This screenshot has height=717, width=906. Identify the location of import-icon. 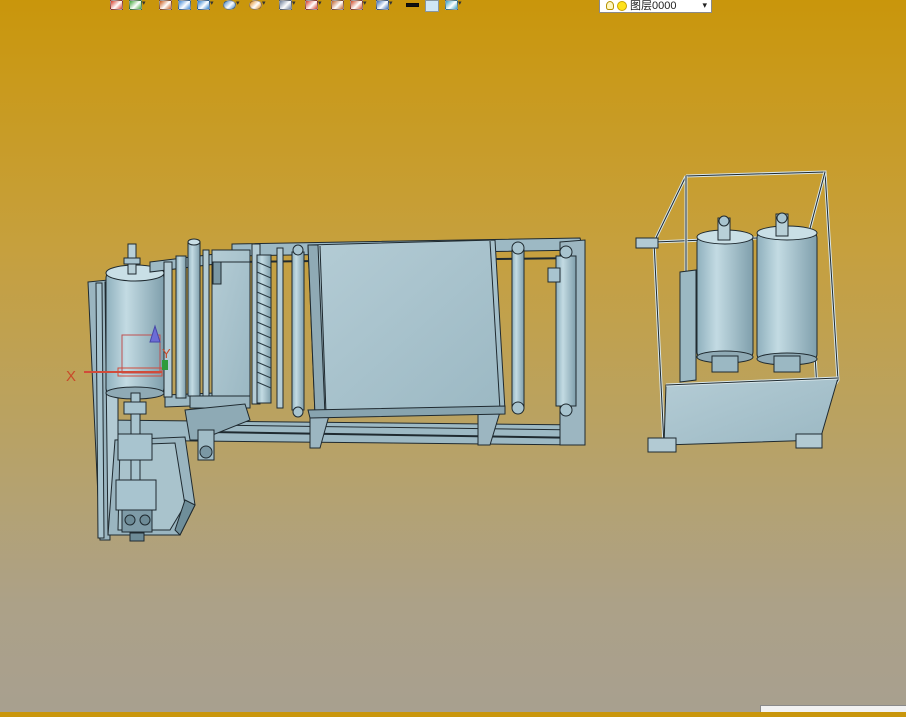
(116, 5).